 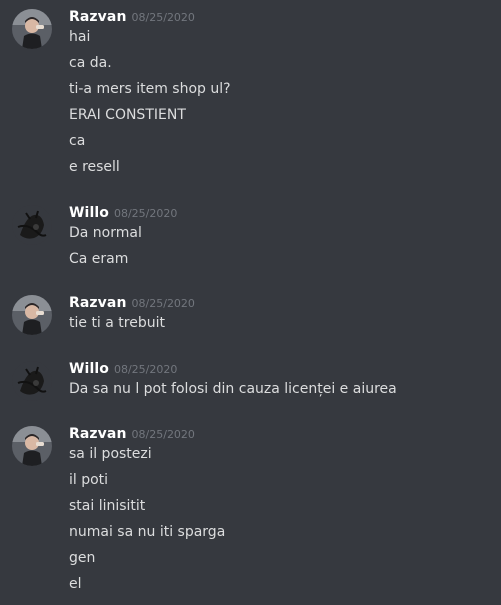 What do you see at coordinates (107, 506) in the screenshot?
I see `message-text: stai linisitit` at bounding box center [107, 506].